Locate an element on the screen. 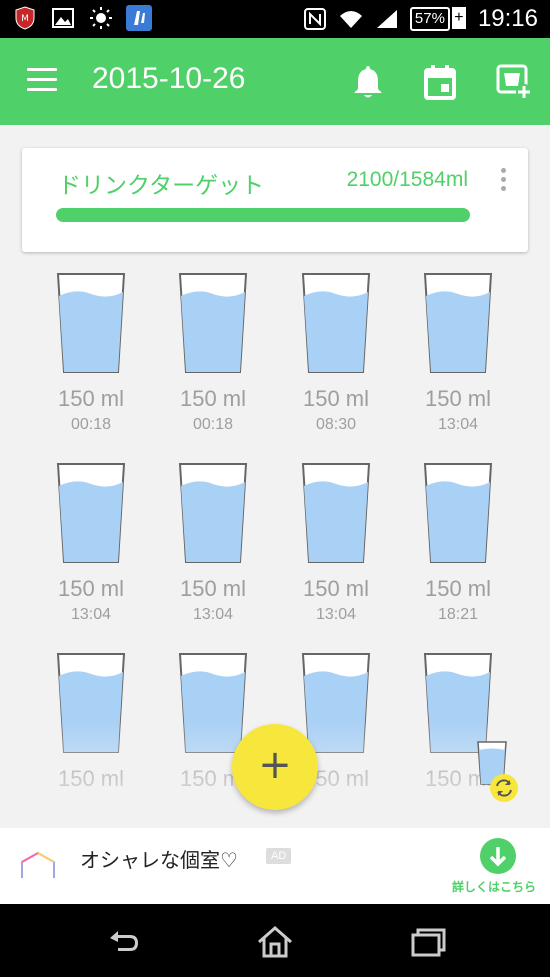  wifi-icon is located at coordinates (351, 19).